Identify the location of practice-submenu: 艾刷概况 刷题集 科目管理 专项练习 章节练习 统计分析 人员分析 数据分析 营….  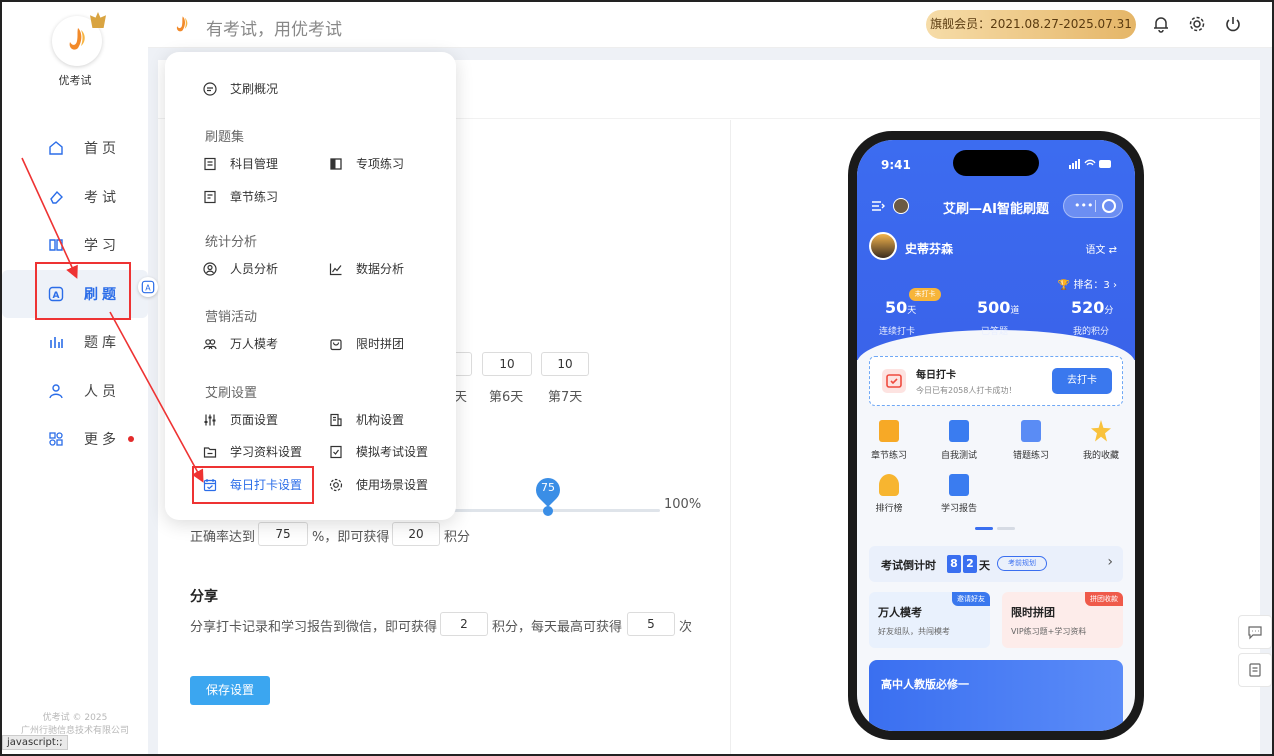
(310, 286).